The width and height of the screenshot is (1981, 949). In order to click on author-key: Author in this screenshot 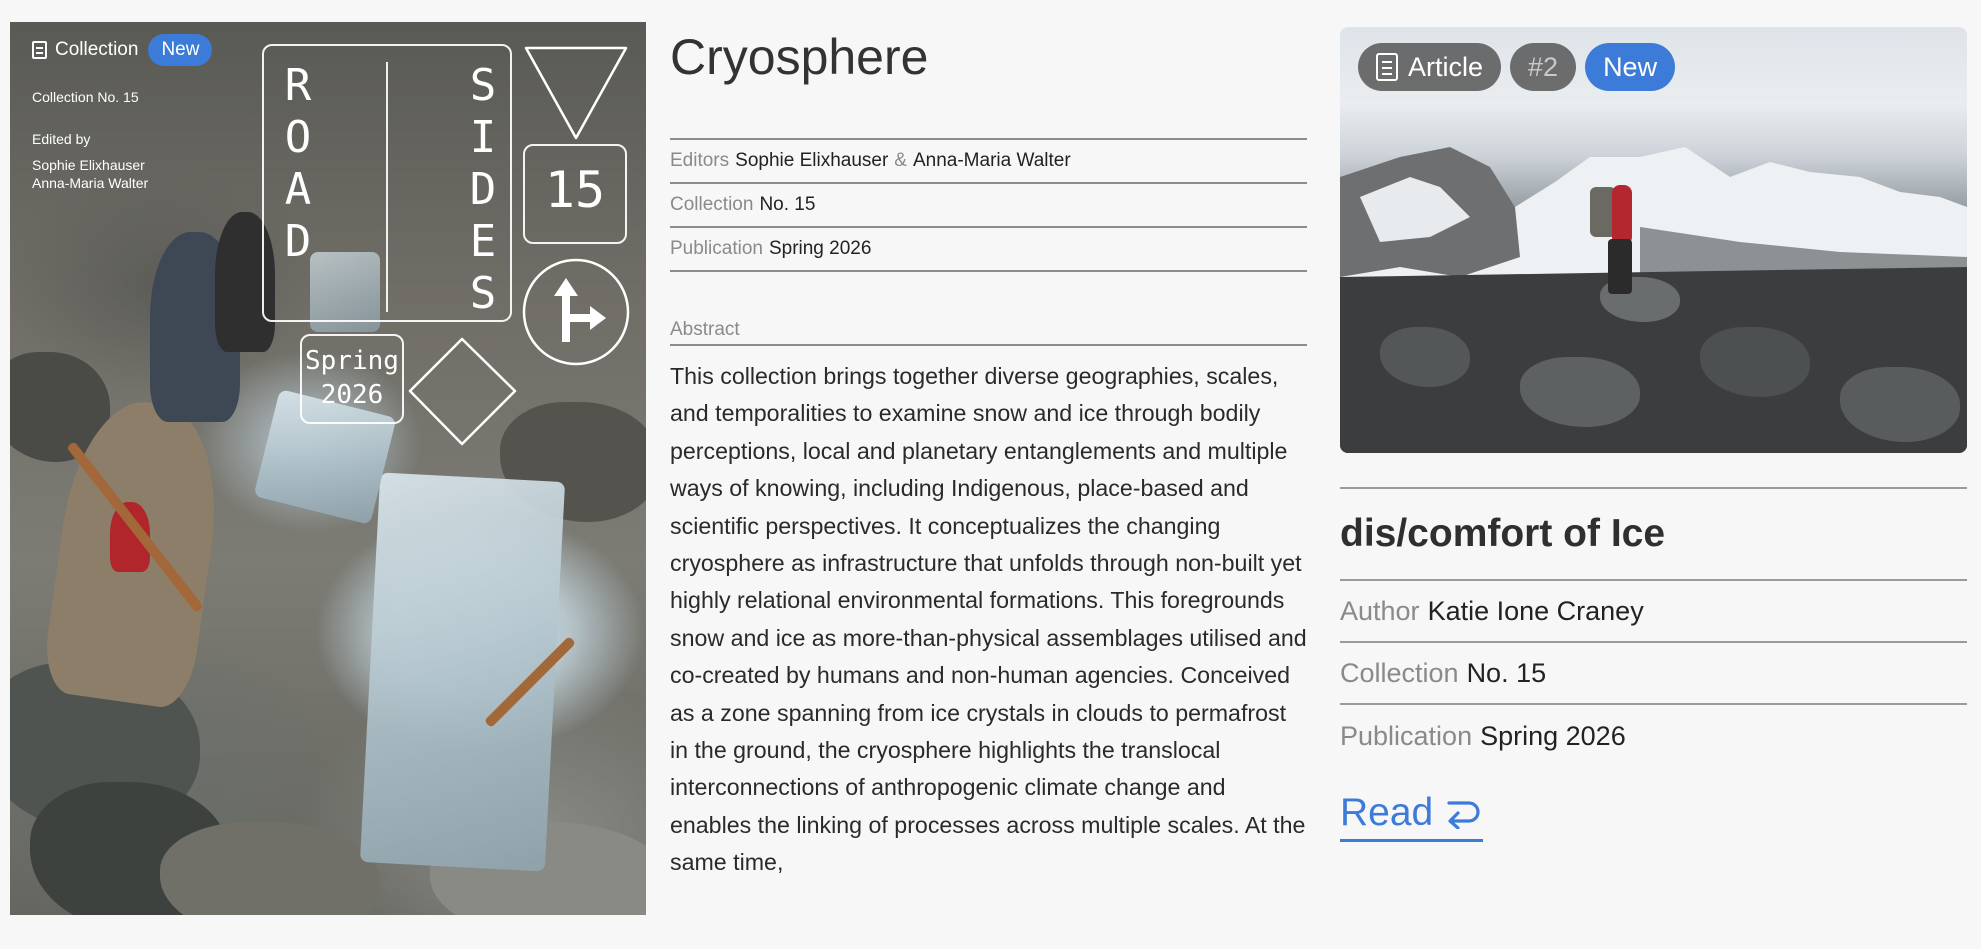, I will do `click(1380, 610)`.